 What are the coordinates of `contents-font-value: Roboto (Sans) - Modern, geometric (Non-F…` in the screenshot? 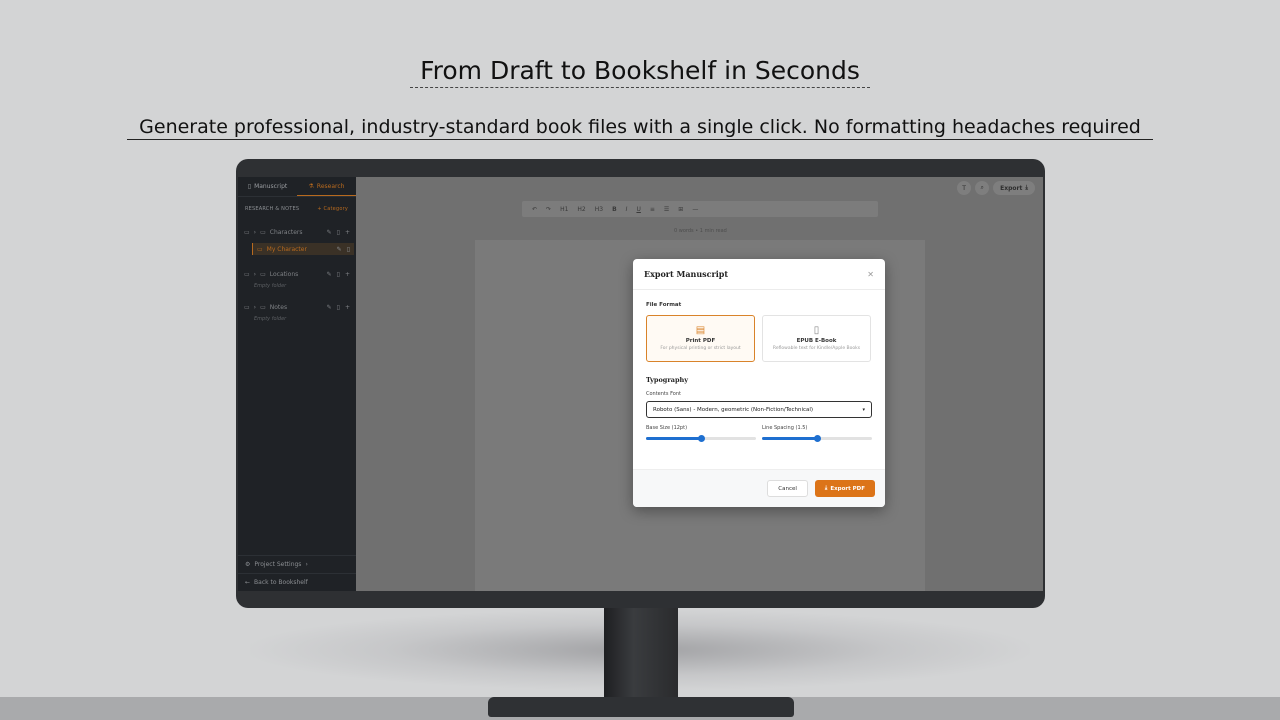 It's located at (733, 409).